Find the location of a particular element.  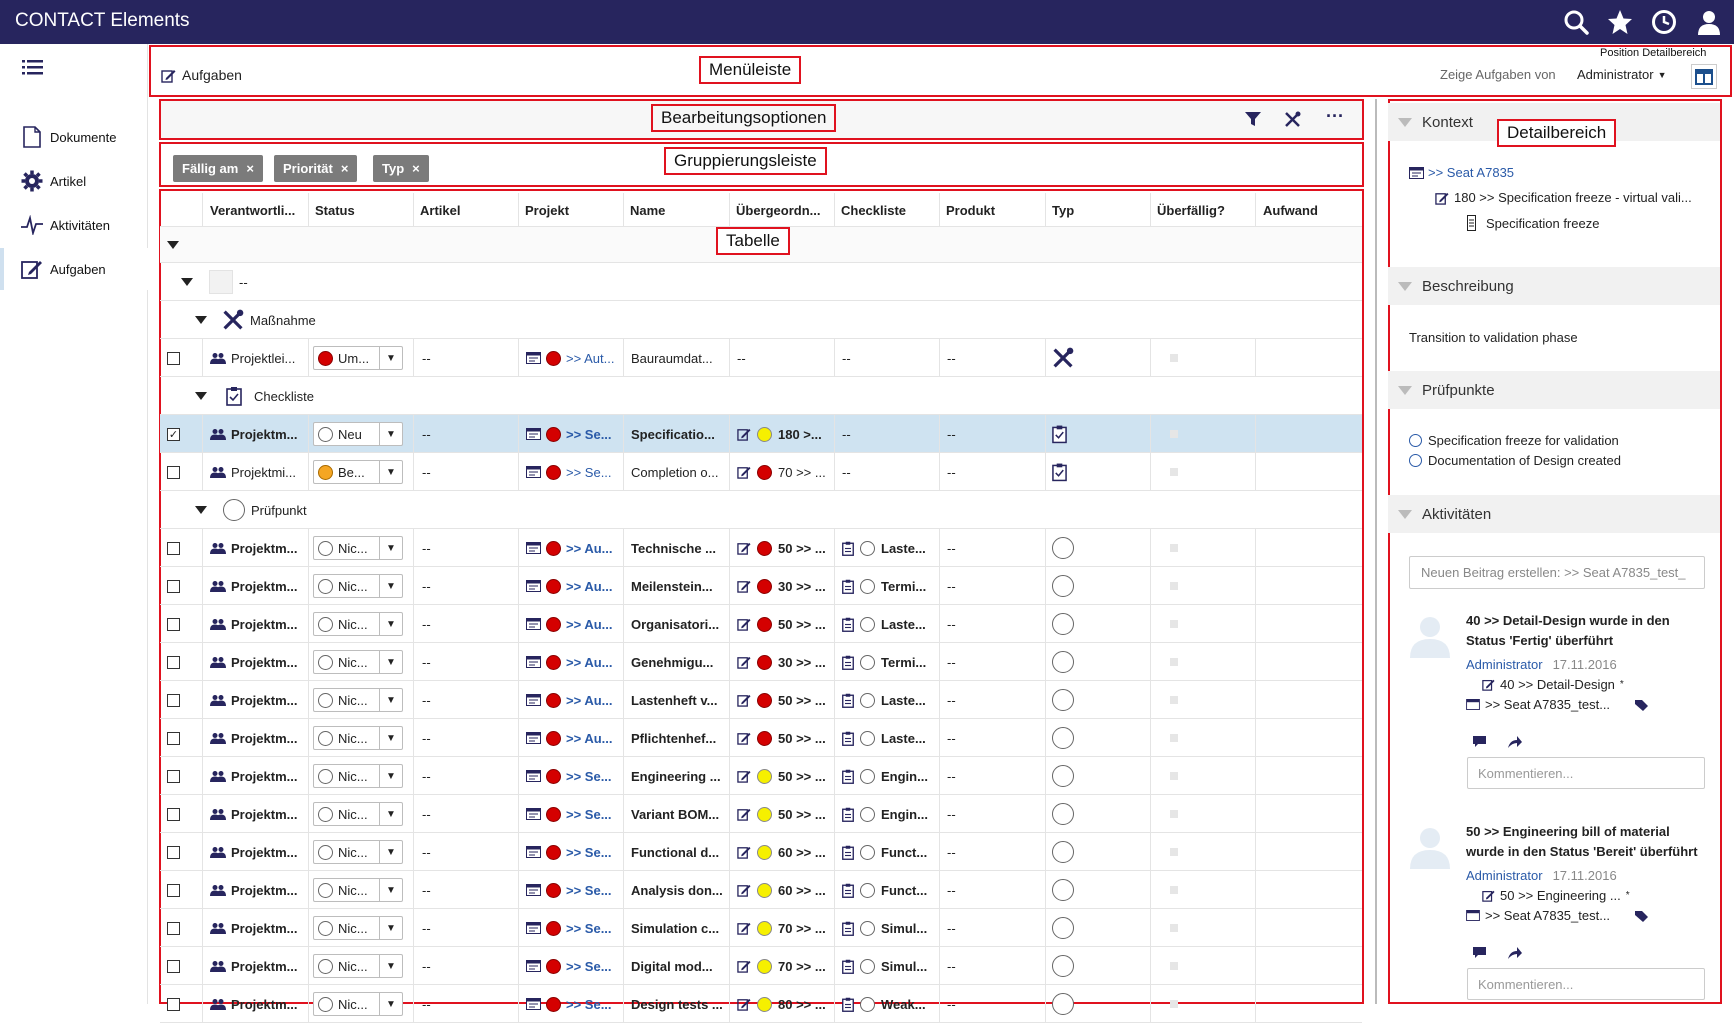

pane-splitter is located at coordinates (1376, 551).